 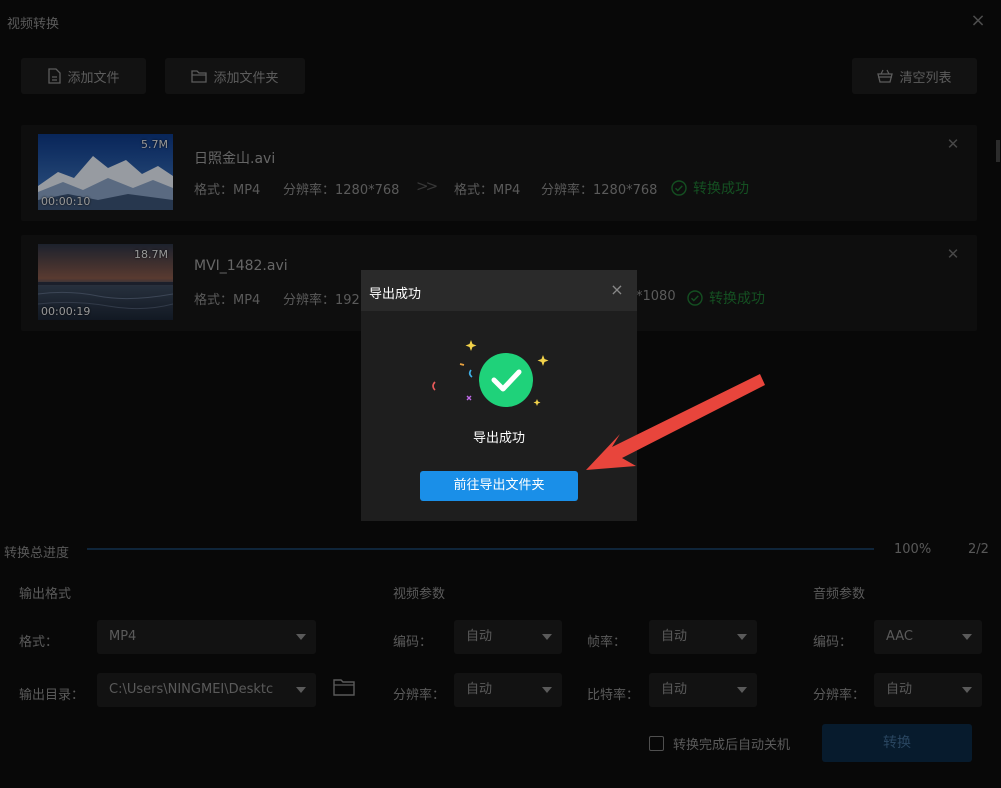 I want to click on success-check-icon, so click(x=488, y=375).